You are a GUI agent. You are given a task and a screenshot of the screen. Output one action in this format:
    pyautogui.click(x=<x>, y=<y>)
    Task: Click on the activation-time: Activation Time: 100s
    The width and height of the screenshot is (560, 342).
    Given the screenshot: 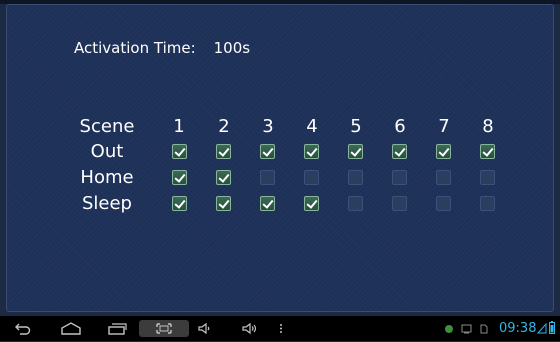 What is the action you would take?
    pyautogui.click(x=162, y=48)
    